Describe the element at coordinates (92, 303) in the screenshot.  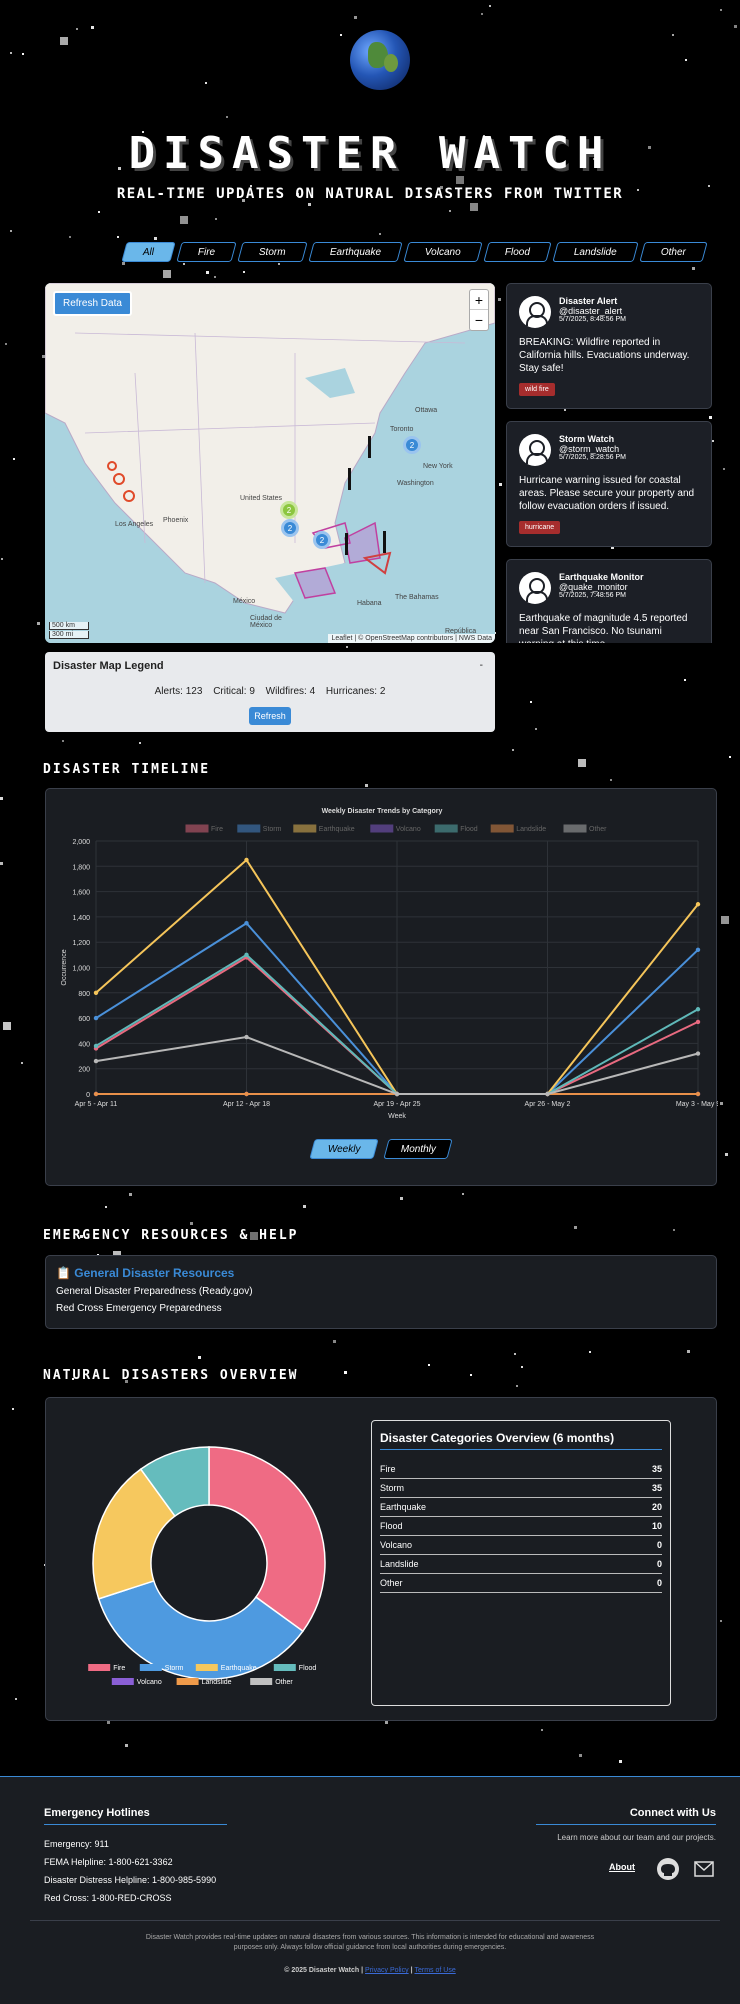
I see `refresh-data-button: Refresh Data` at that location.